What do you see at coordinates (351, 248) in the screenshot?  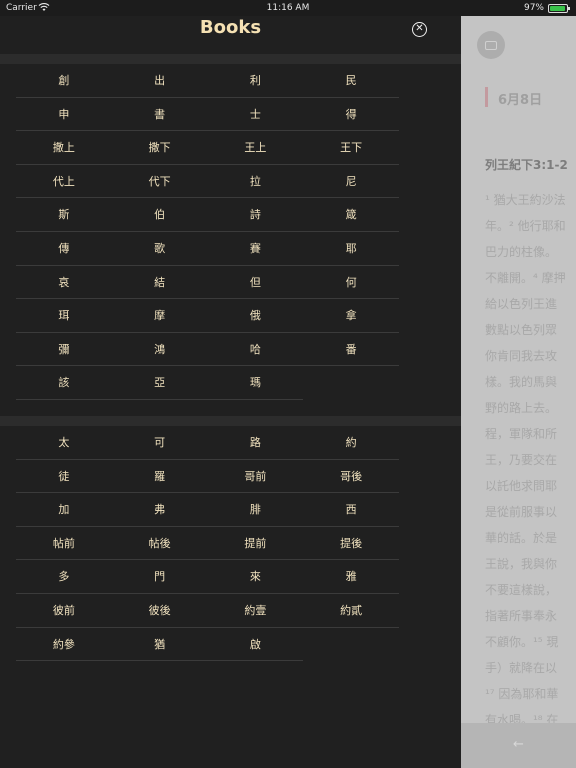 I see `book-button: 耶` at bounding box center [351, 248].